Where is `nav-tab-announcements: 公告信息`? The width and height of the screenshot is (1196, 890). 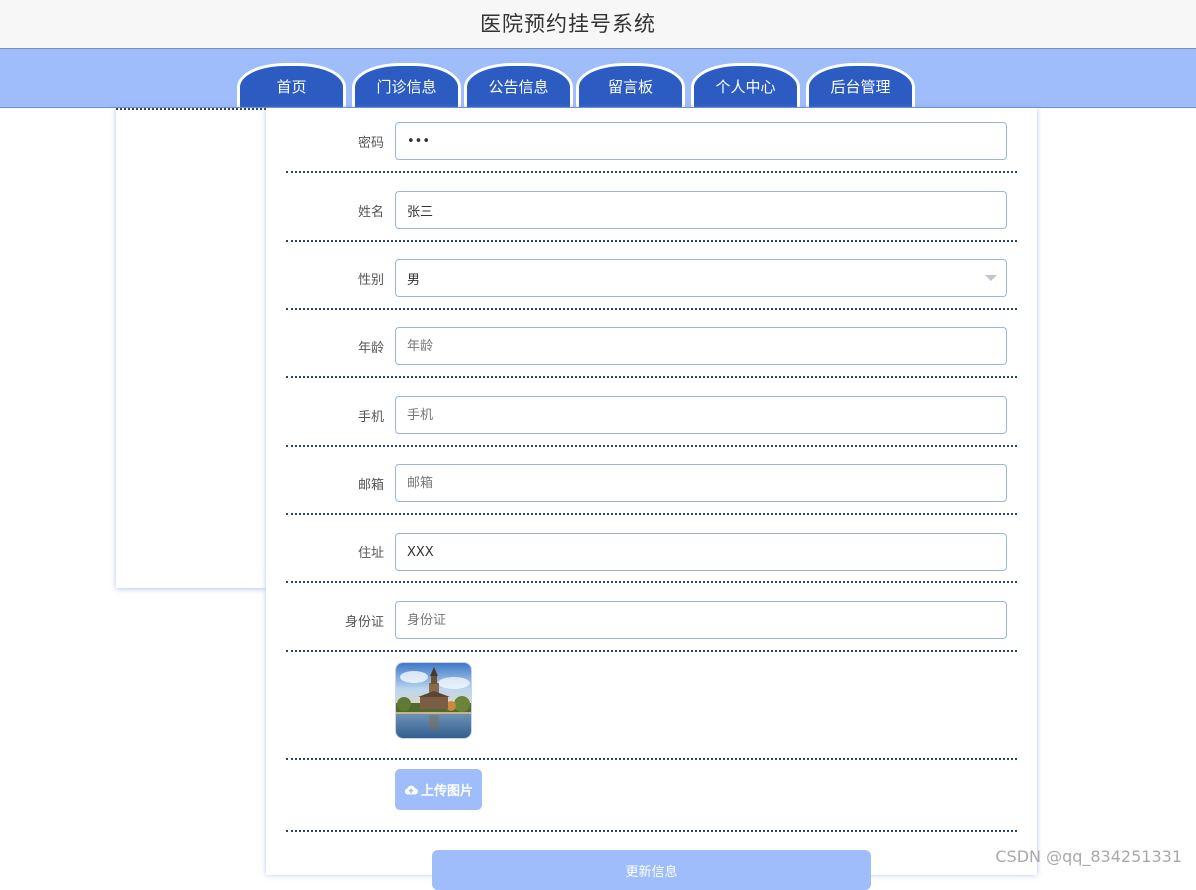
nav-tab-announcements: 公告信息 is located at coordinates (518, 85).